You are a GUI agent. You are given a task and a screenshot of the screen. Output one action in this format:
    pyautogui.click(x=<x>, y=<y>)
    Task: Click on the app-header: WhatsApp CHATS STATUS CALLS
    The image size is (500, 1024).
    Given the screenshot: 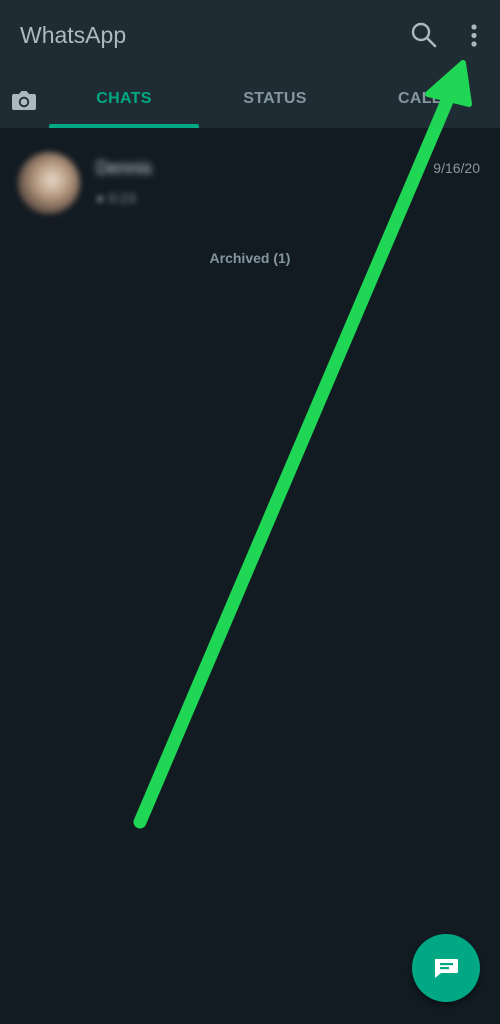 What is the action you would take?
    pyautogui.click(x=250, y=64)
    